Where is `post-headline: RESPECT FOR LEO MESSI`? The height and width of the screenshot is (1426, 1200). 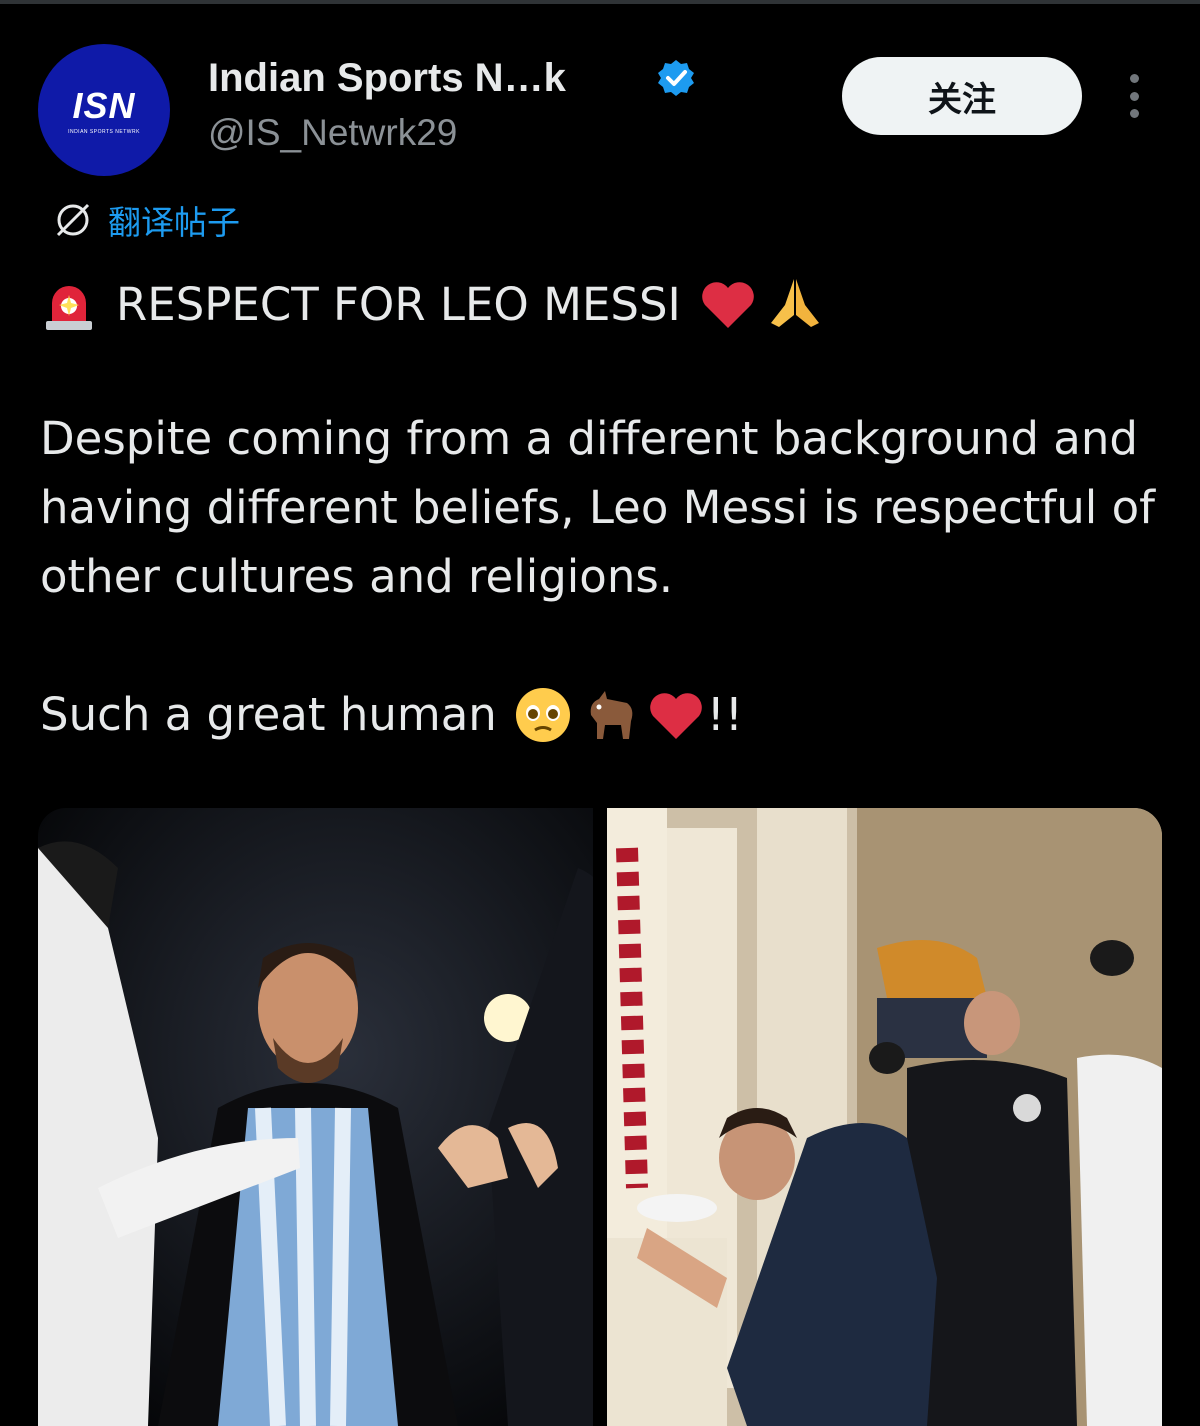
post-headline: RESPECT FOR LEO MESSI is located at coordinates (600, 304).